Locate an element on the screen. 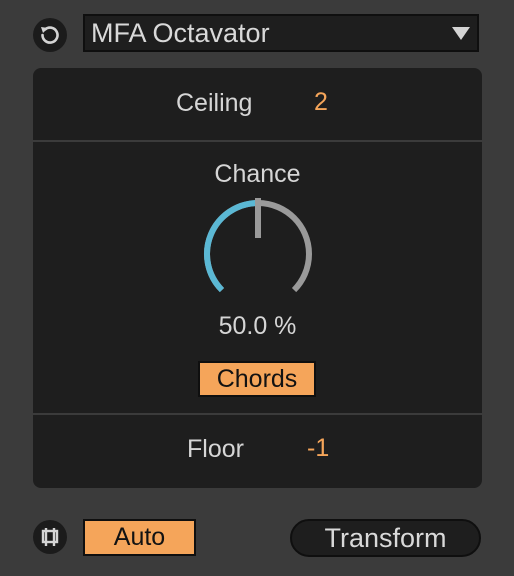 This screenshot has height=576, width=514. chance-label: Chance is located at coordinates (257, 174).